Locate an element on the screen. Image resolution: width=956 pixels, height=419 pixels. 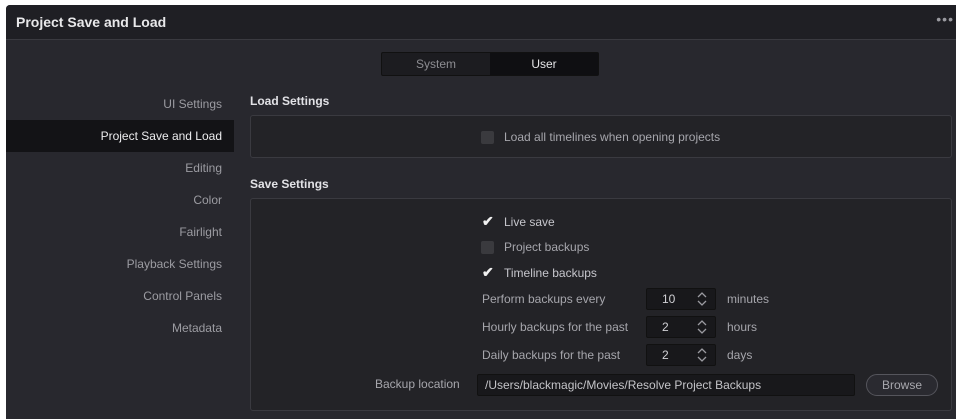
load-settings-heading: Load Settings is located at coordinates (290, 101).